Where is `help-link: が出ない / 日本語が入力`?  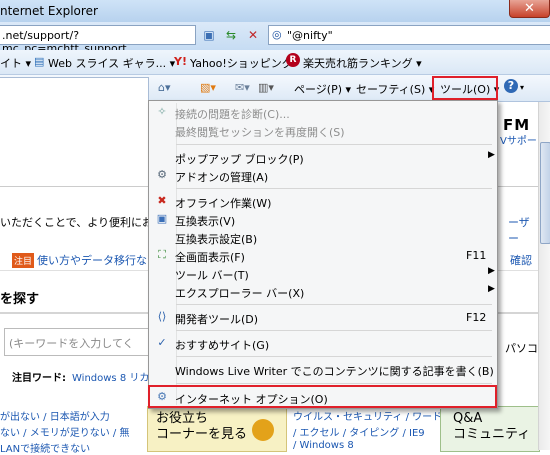 help-link: が出ない / 日本語が入力 is located at coordinates (55, 415).